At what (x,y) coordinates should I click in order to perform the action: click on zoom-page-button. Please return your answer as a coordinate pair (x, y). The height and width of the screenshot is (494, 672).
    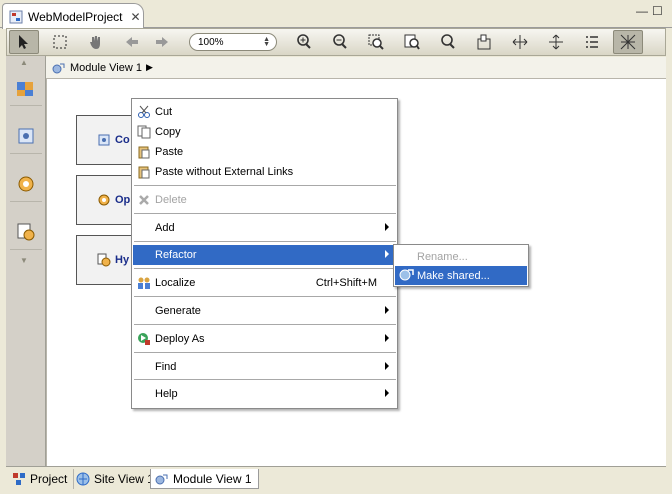
    Looking at the image, I should click on (412, 42).